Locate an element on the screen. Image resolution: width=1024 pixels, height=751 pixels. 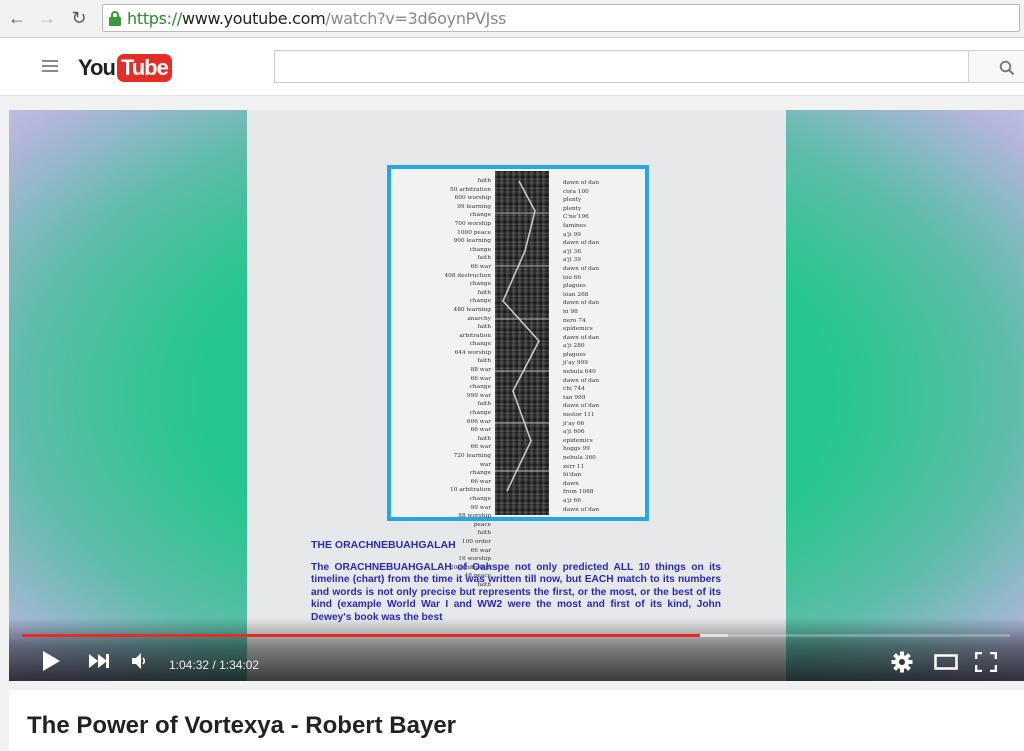
chart-label: from 1088 is located at coordinates (578, 492).